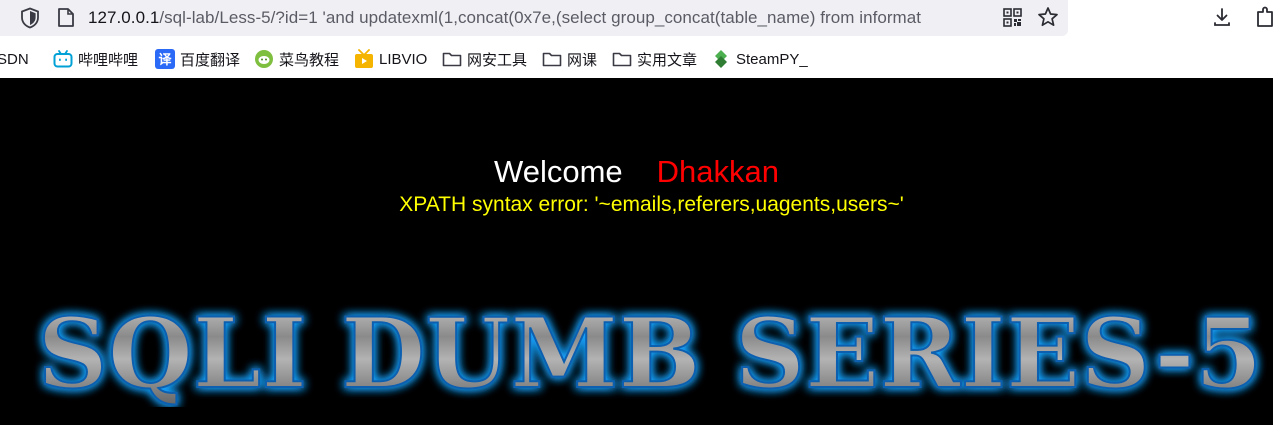 This screenshot has height=425, width=1273. What do you see at coordinates (636, 172) in the screenshot?
I see `welcome-line: Welcome Dhakkan` at bounding box center [636, 172].